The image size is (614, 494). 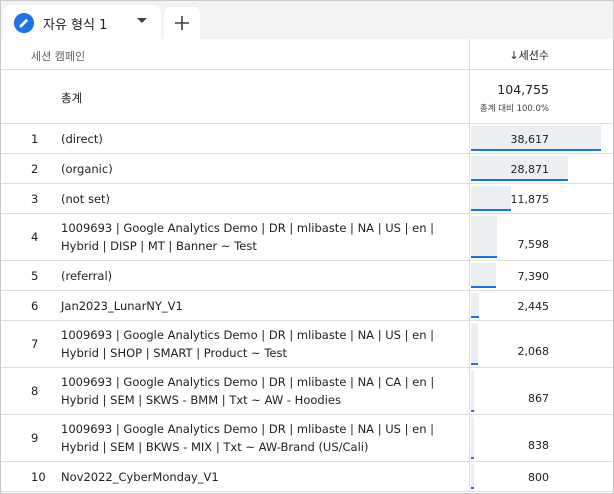 What do you see at coordinates (533, 351) in the screenshot?
I see `sessions-value: 2,068` at bounding box center [533, 351].